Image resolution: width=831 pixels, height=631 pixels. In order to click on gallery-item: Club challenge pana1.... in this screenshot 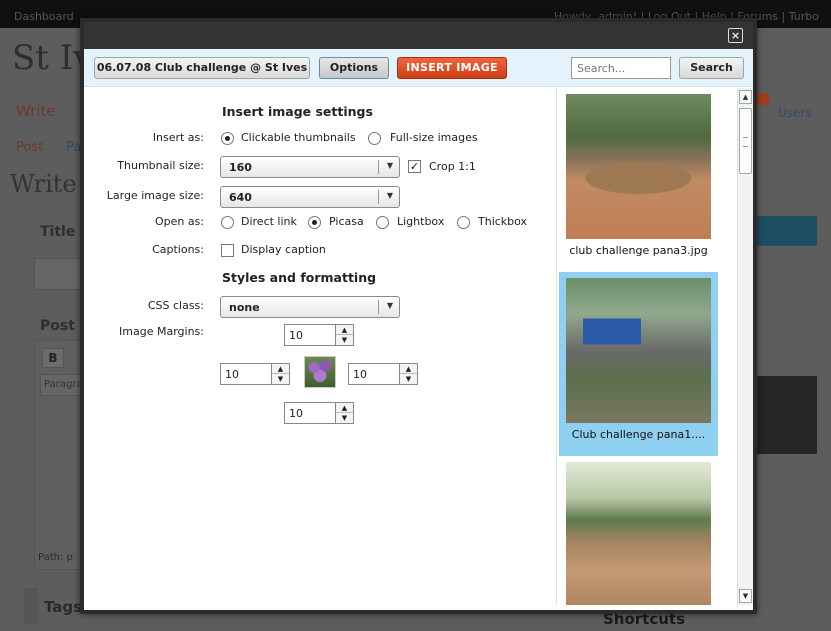, I will do `click(638, 364)`.